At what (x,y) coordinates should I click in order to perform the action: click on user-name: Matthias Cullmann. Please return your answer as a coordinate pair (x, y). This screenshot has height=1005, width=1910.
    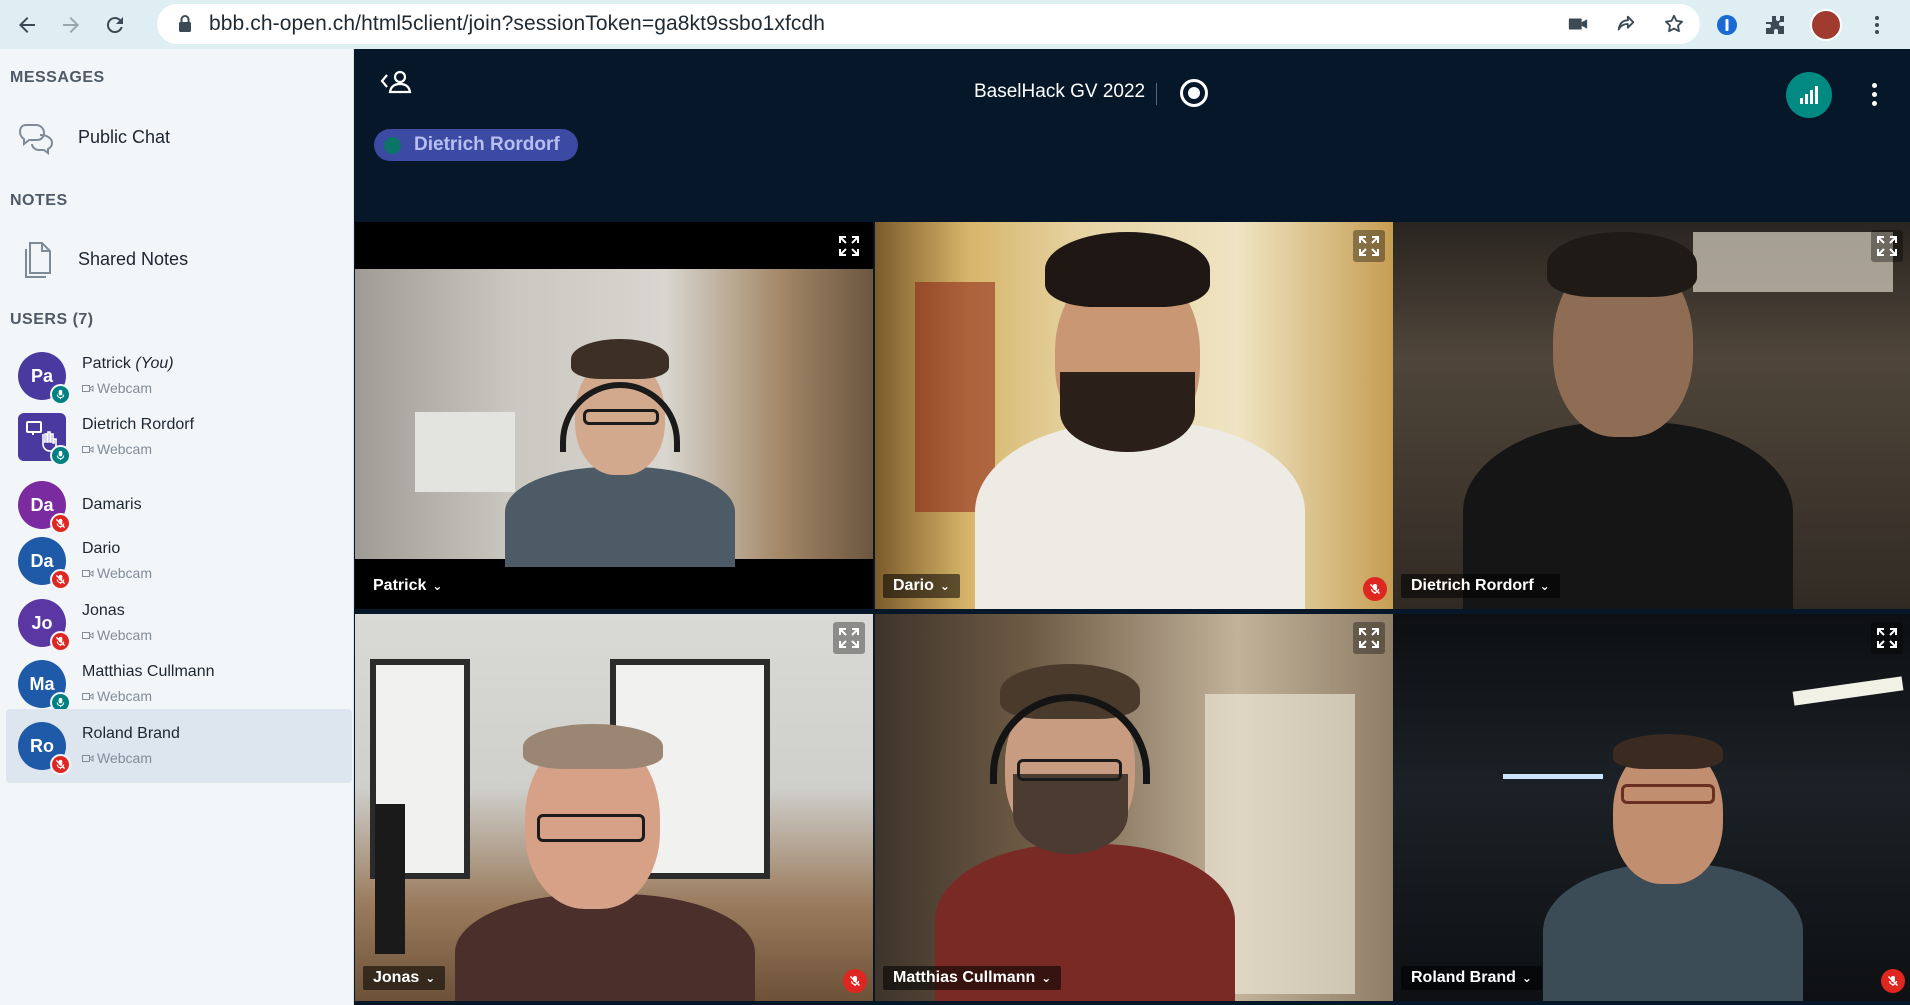
    Looking at the image, I should click on (148, 671).